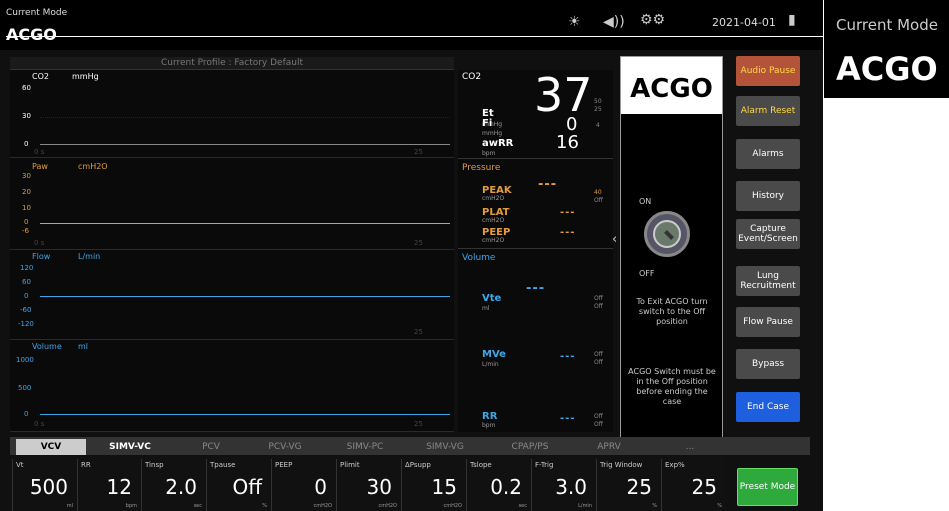 This screenshot has width=949, height=511. I want to click on param-exp: Exp% 25%, so click(693, 485).